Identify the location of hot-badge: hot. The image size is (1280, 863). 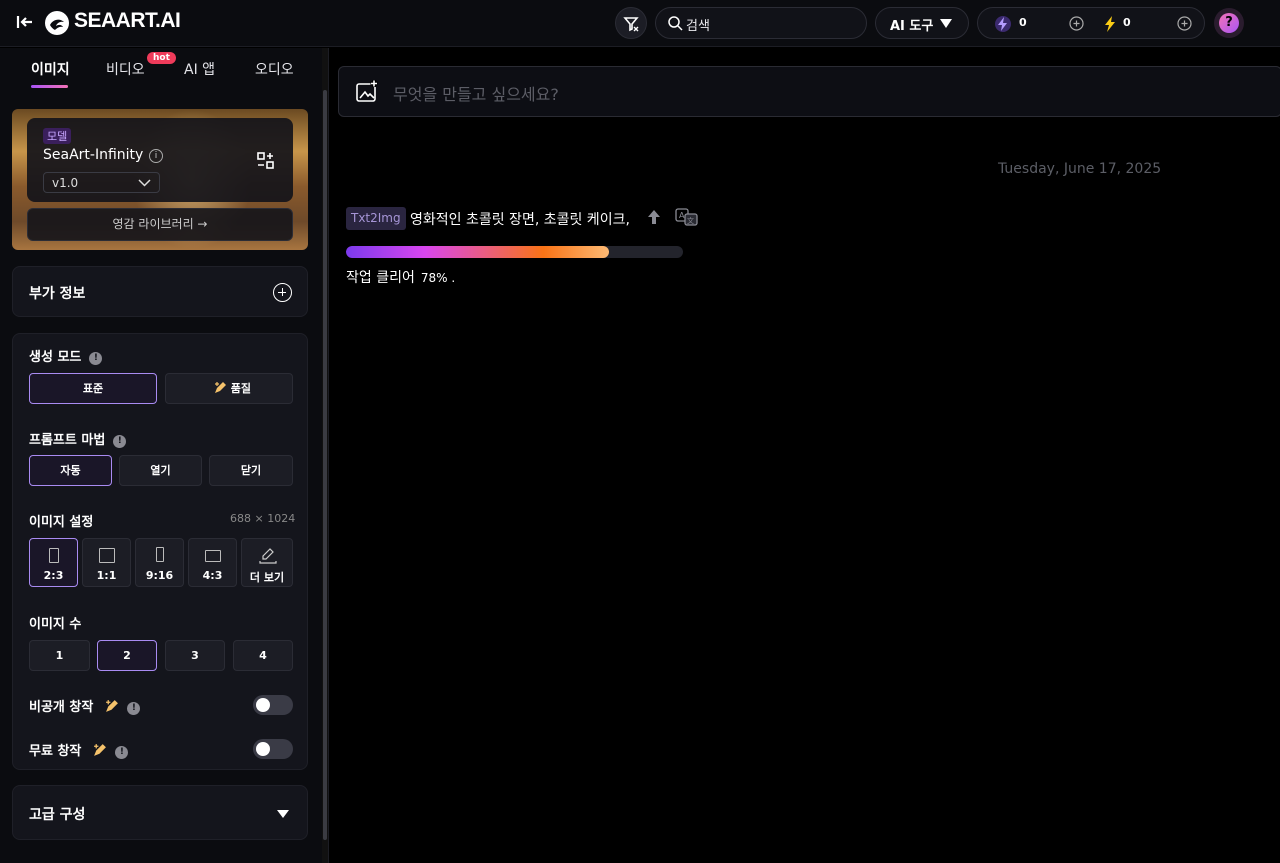
(161, 58).